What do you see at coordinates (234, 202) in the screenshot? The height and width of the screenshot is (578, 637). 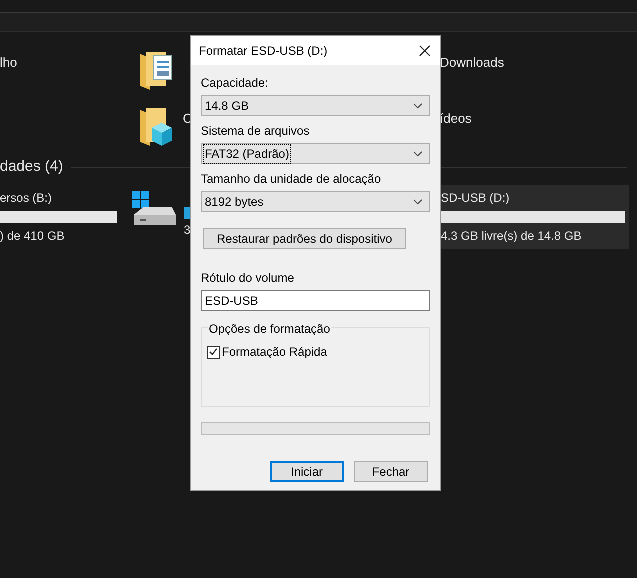 I see `dropdown-value: 8192 bytes` at bounding box center [234, 202].